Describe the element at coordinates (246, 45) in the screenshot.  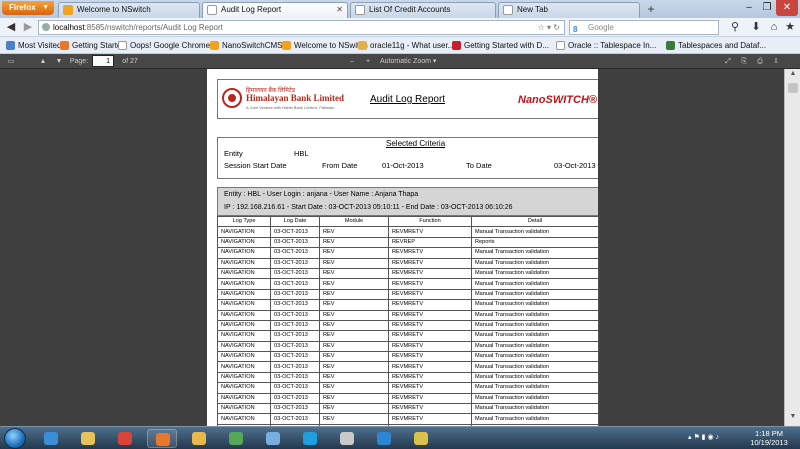
I see `bookmark-item: NanoSwitchCMS` at that location.